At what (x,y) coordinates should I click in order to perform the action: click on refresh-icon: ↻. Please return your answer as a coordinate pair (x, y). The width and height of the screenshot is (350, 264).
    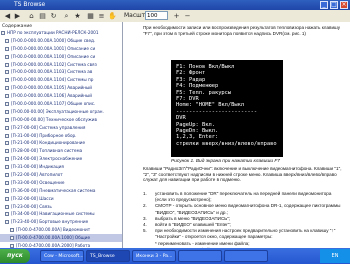
    Looking at the image, I should click on (53, 16).